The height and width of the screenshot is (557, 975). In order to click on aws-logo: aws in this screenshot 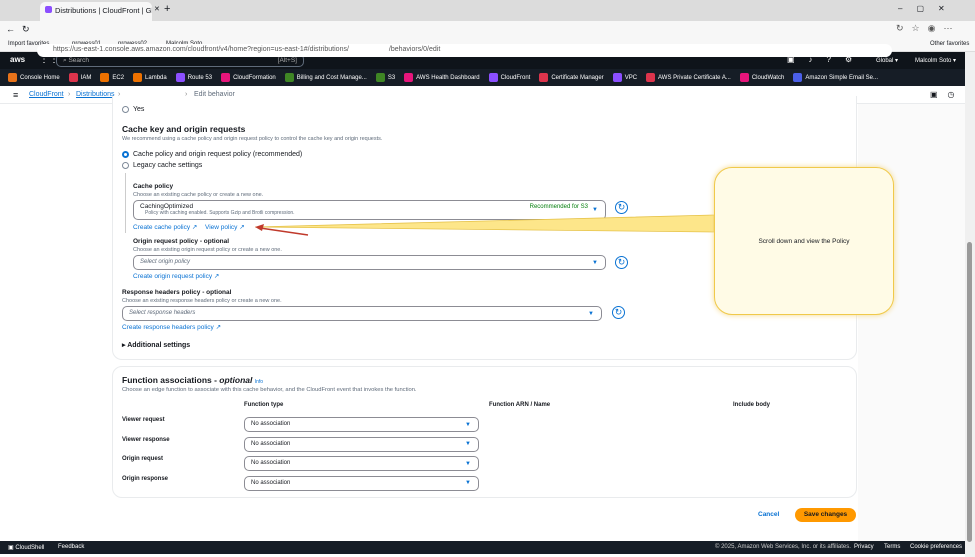, I will do `click(17, 59)`.